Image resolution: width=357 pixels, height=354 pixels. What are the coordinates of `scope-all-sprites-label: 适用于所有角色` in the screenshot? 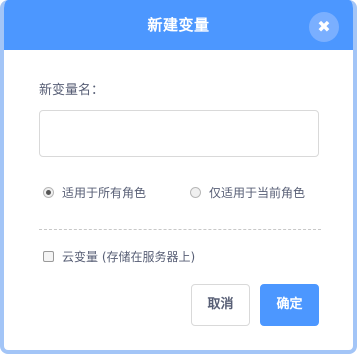 It's located at (104, 193).